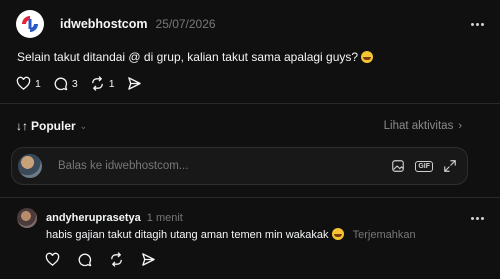  I want to click on post-timestamp: 25/07/2026, so click(186, 24).